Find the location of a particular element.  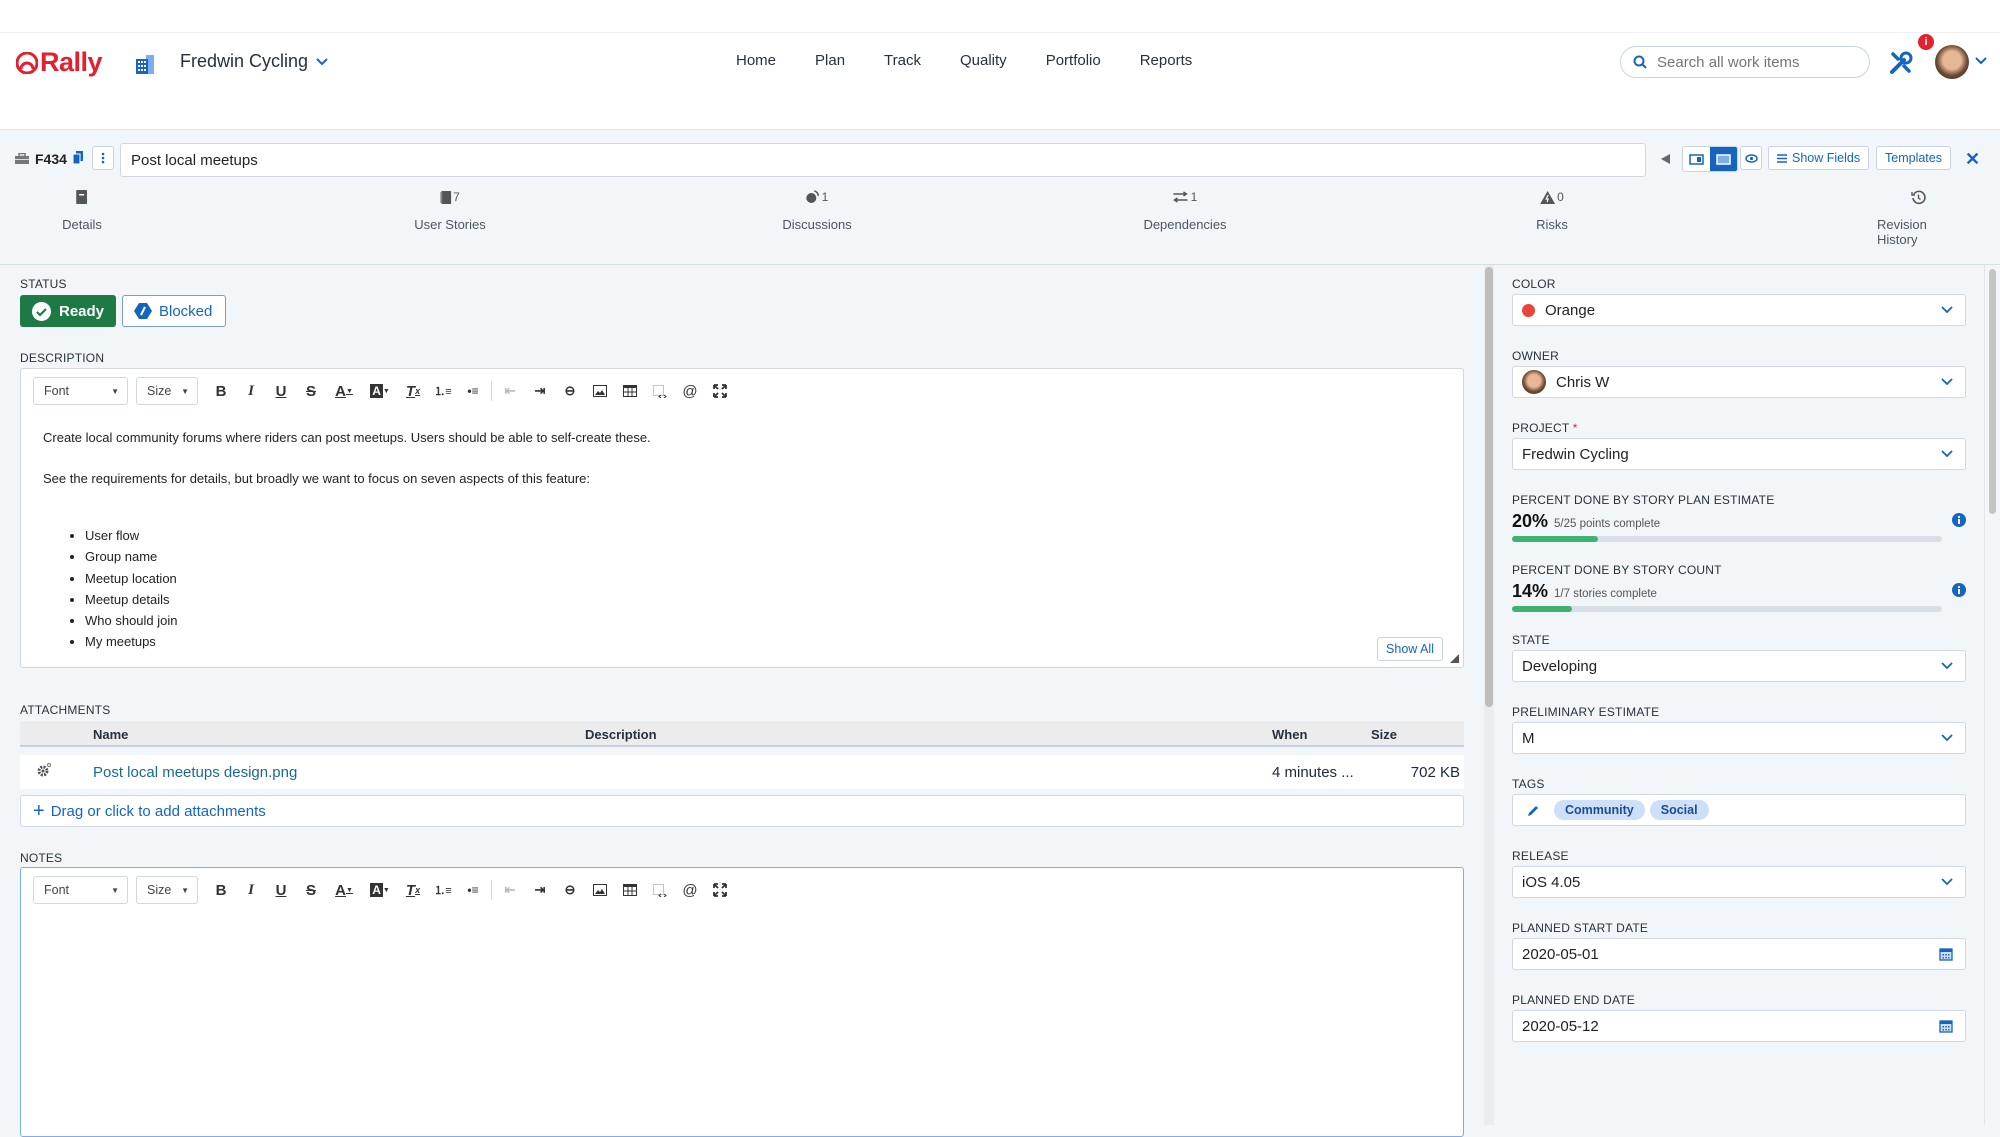

column-size: Size is located at coordinates (1384, 734).